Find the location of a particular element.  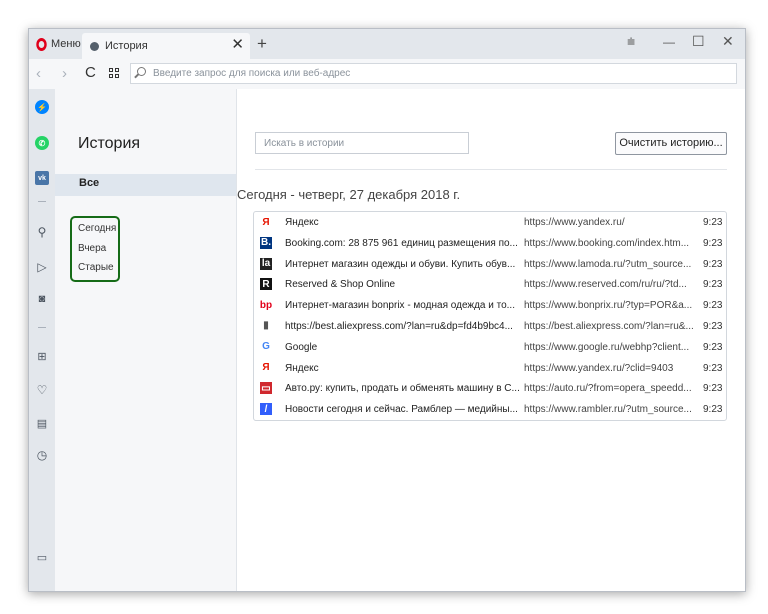

sidebar: ⚡ ✆ vk ⚲ ▷ ◙ ⊞ ♡ ▤ ◷ ▭ is located at coordinates (42, 340).